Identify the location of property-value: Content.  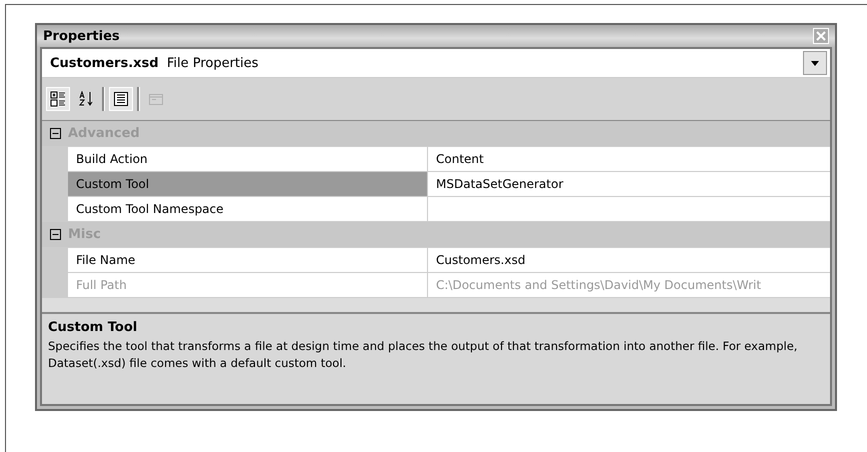
(629, 159).